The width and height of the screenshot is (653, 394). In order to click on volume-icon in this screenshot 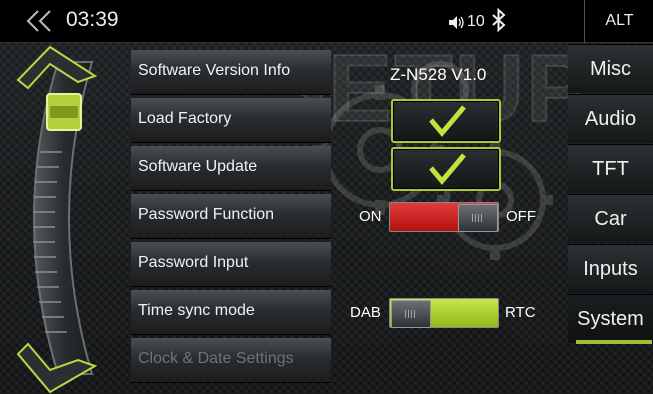, I will do `click(456, 22)`.